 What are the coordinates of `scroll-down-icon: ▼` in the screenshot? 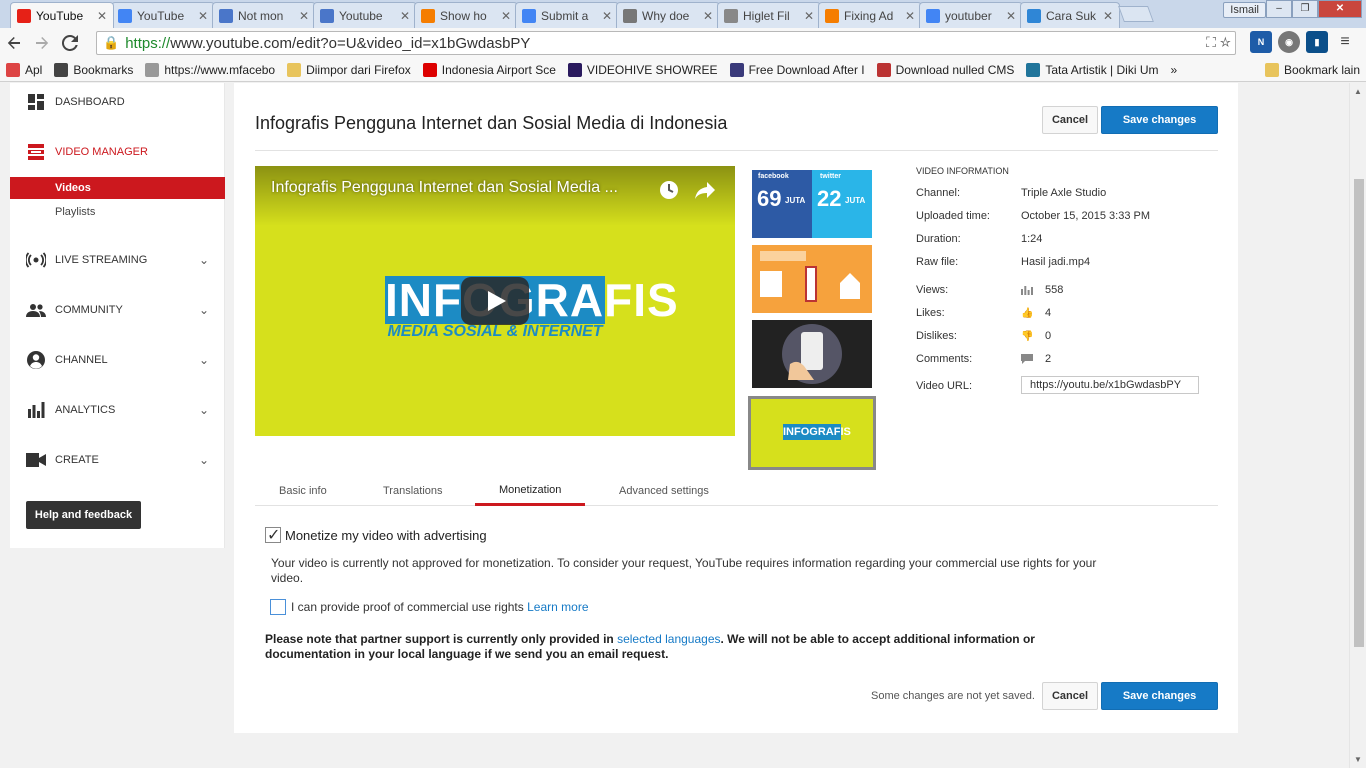 It's located at (1358, 759).